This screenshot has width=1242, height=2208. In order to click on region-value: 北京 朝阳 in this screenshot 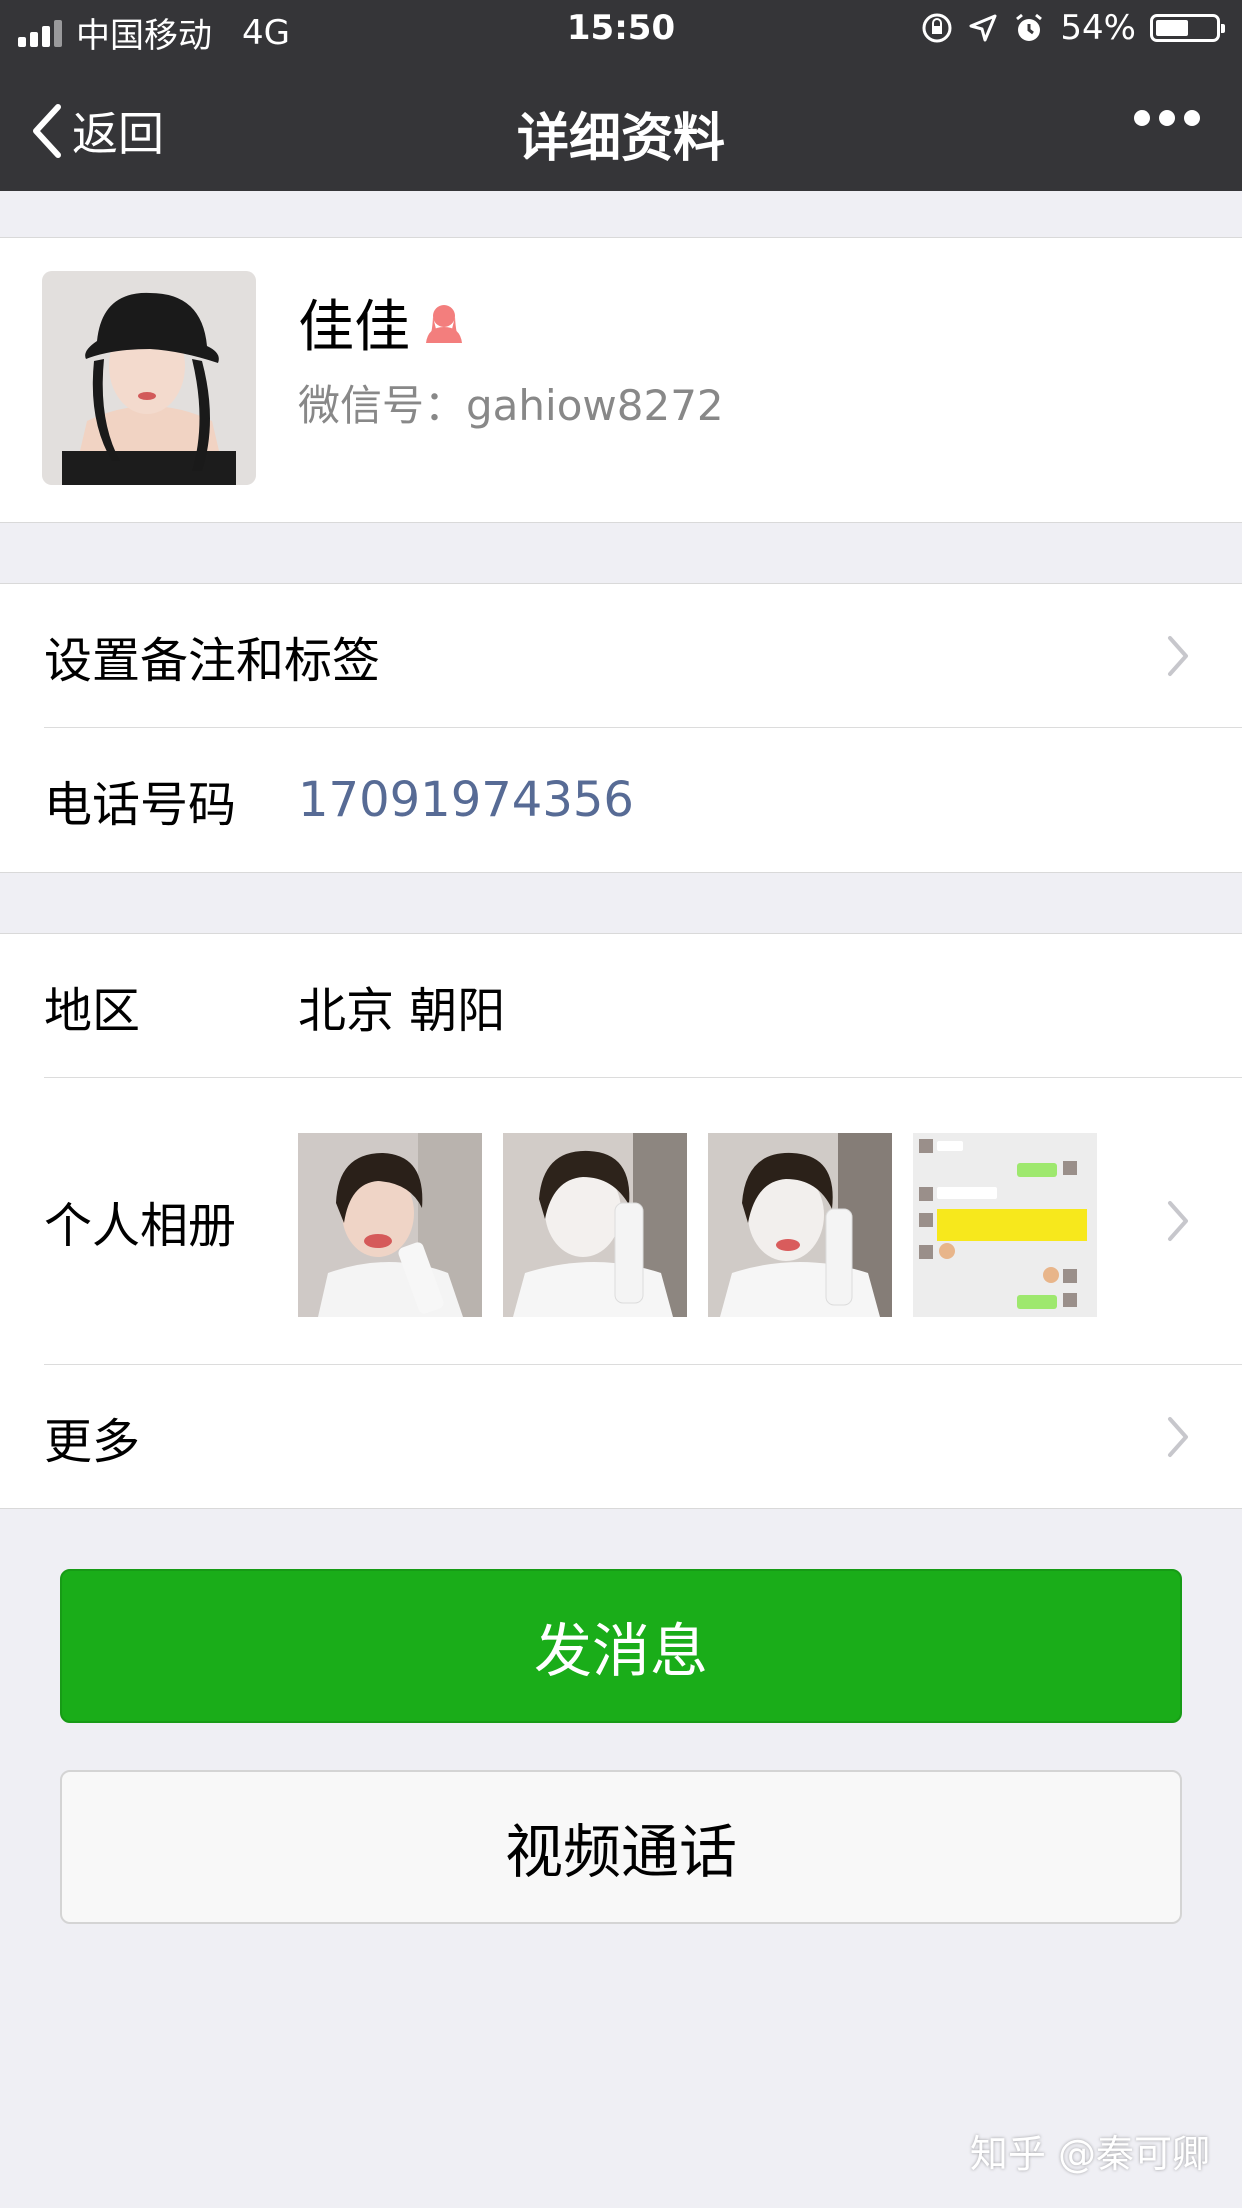, I will do `click(402, 1010)`.